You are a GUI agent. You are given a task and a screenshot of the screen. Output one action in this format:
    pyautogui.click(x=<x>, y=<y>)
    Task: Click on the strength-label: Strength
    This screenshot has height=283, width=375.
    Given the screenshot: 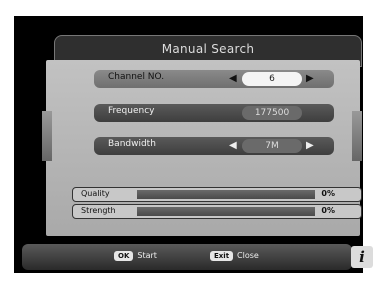 What is the action you would take?
    pyautogui.click(x=98, y=210)
    